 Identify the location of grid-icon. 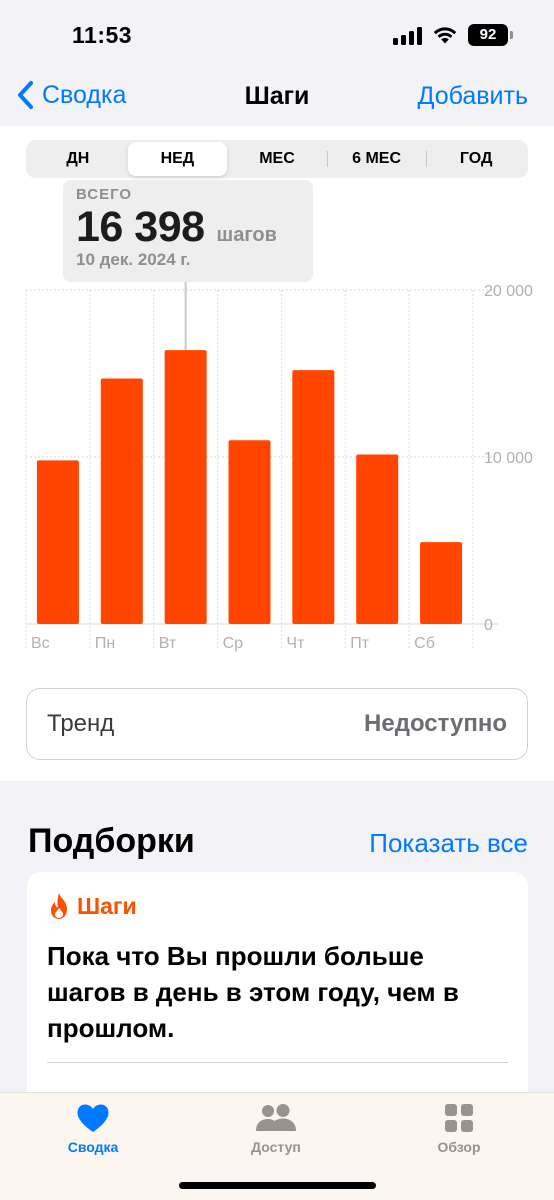
(459, 1118).